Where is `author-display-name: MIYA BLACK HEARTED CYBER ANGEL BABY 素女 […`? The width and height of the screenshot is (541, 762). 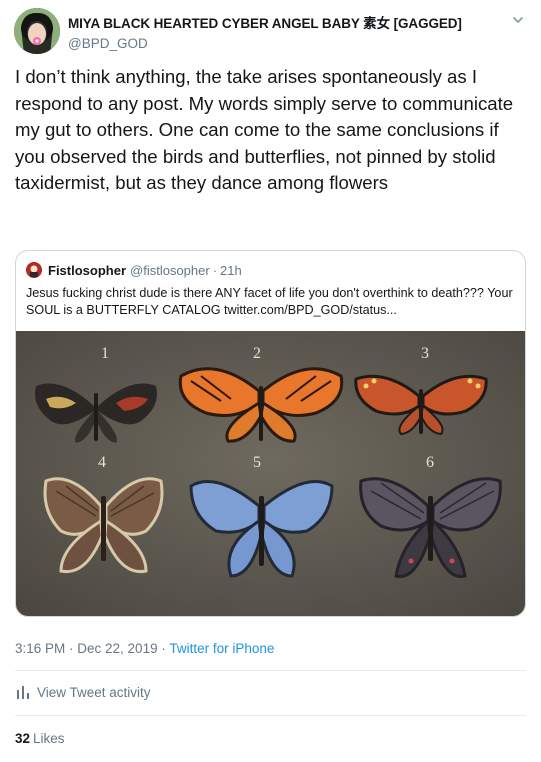 author-display-name: MIYA BLACK HEARTED CYBER ANGEL BABY 素女 [… is located at coordinates (265, 22).